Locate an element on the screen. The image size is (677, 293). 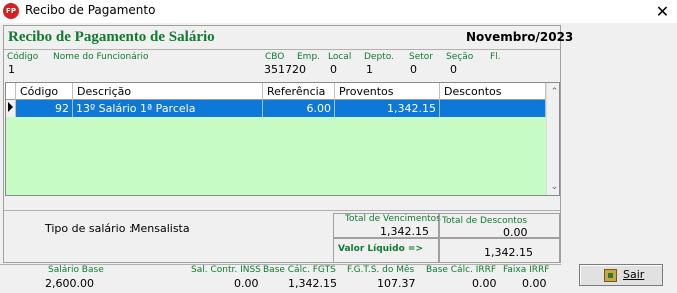
nome-label: Nome do Funcionário is located at coordinates (101, 57).